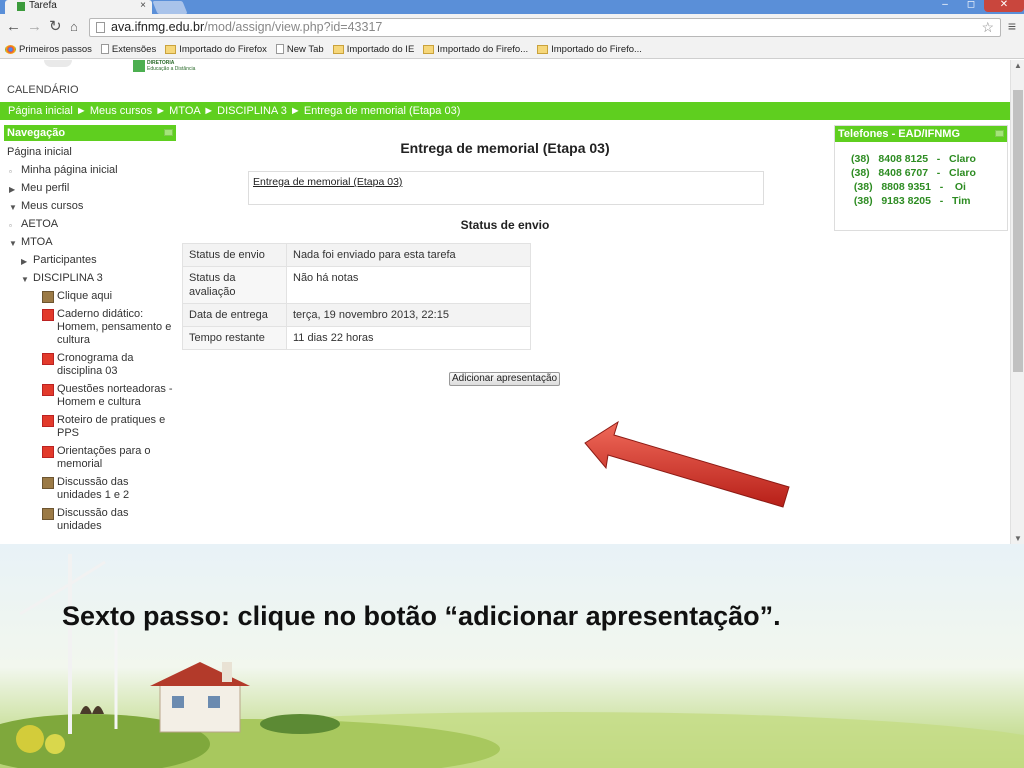  I want to click on status-value: 11 dias 22 horas, so click(408, 338).